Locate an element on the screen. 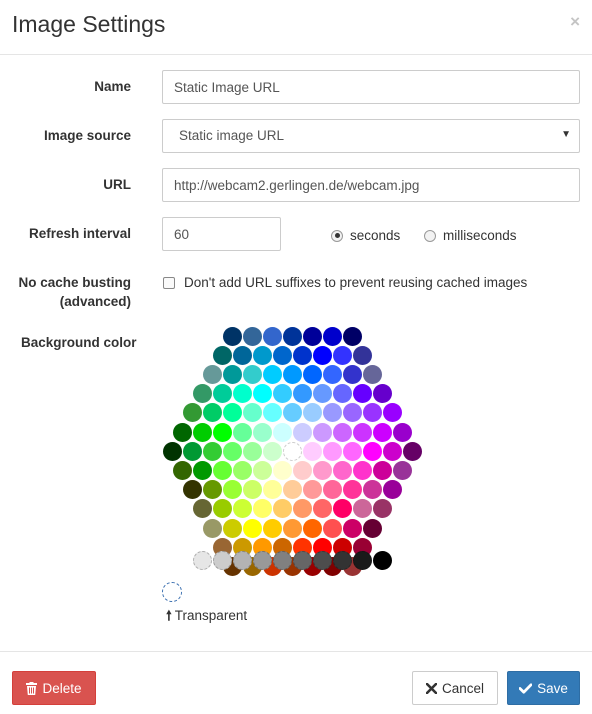 This screenshot has width=592, height=714. radio-seconds-button is located at coordinates (337, 235).